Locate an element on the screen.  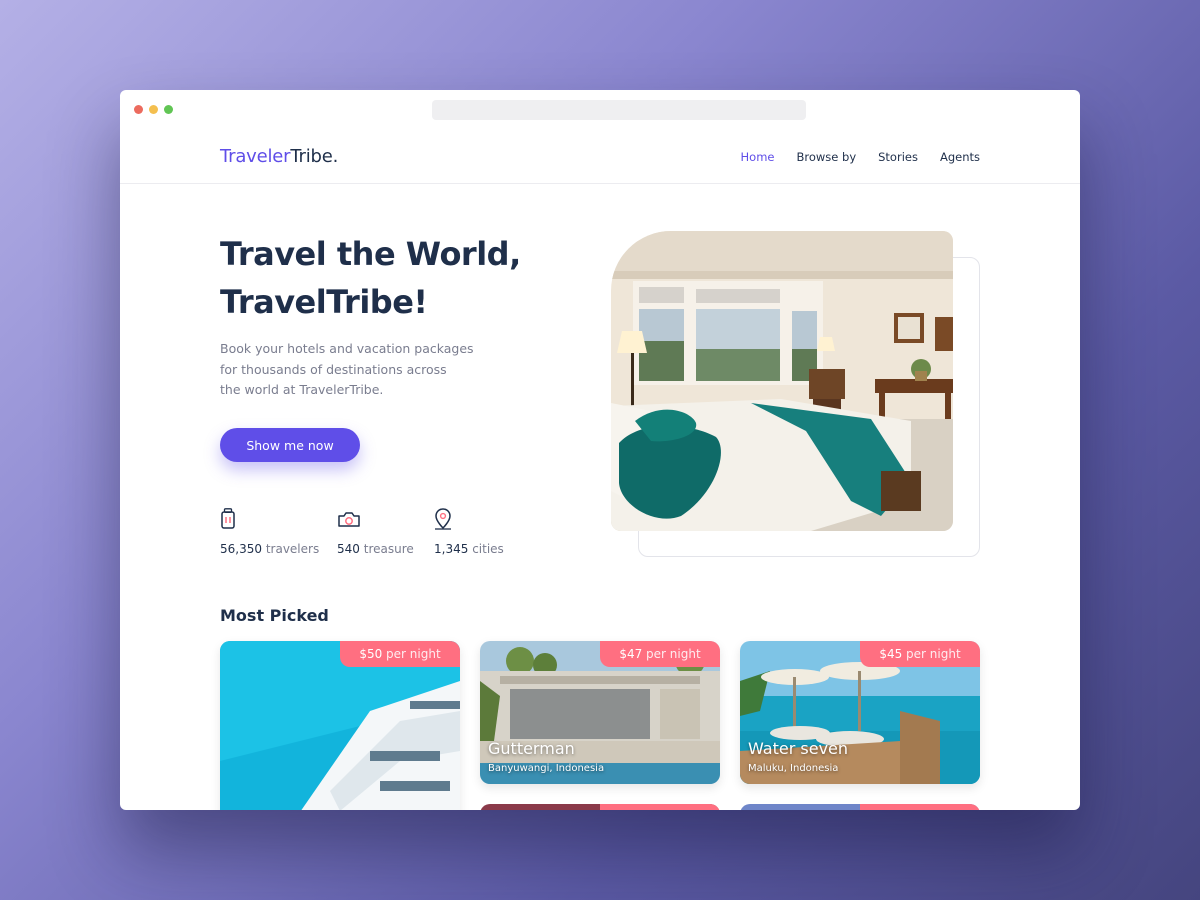
nav-stories: Stories is located at coordinates (898, 157).